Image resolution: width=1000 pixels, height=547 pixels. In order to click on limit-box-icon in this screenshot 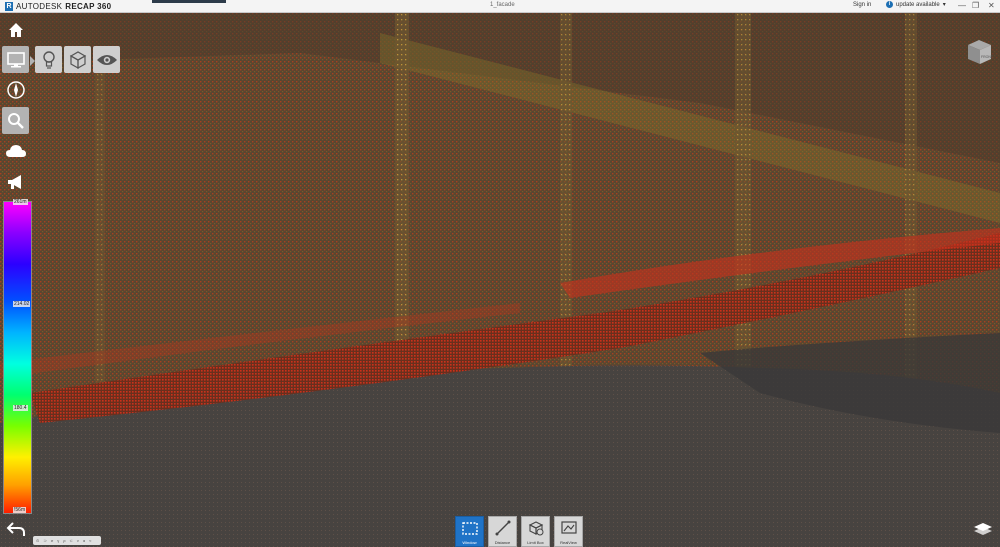, I will do `click(535, 528)`.